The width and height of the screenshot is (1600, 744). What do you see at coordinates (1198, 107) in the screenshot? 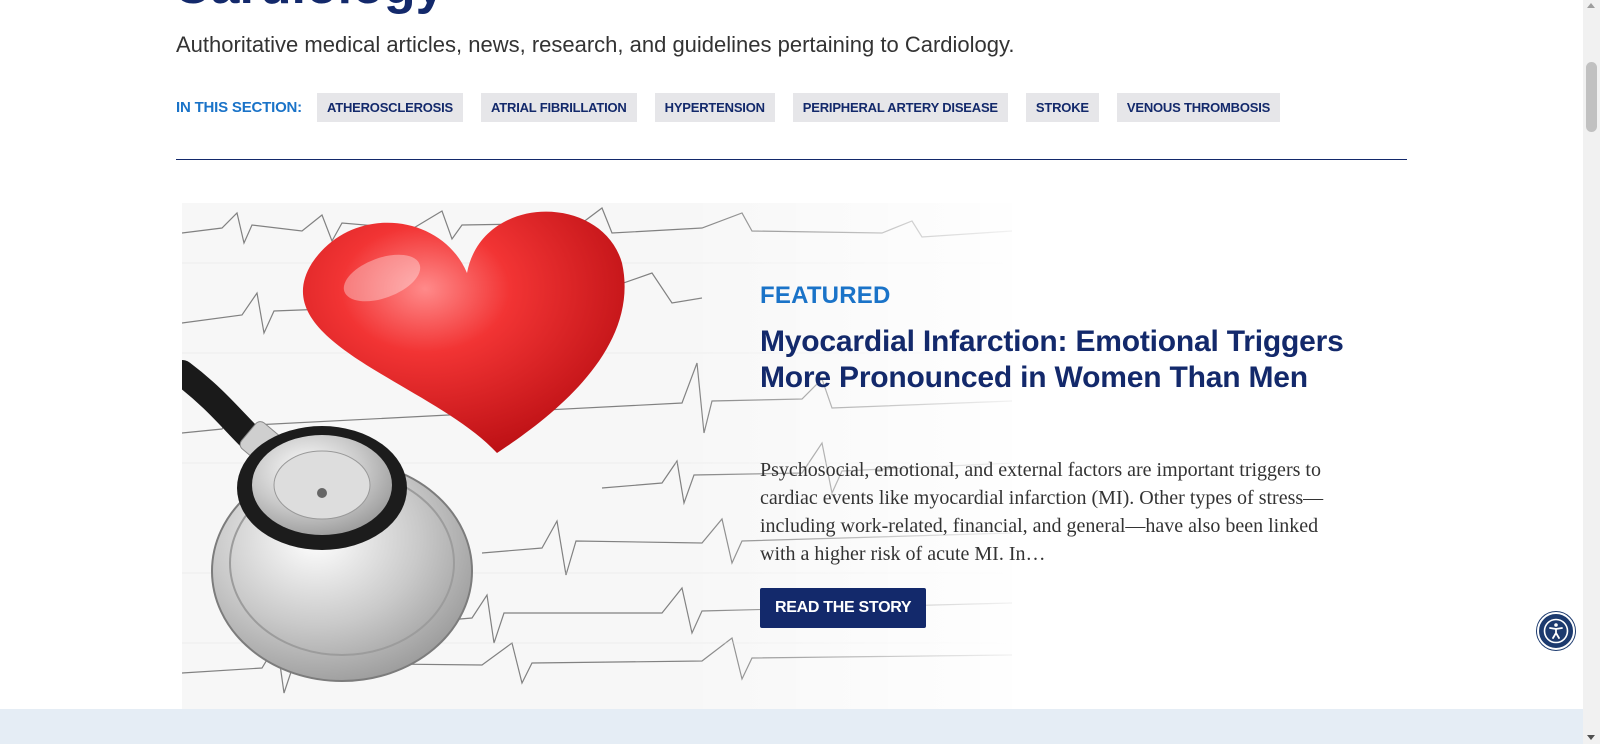
I see `tag-venous-thrombosis: VENOUS THROMBOSIS` at bounding box center [1198, 107].